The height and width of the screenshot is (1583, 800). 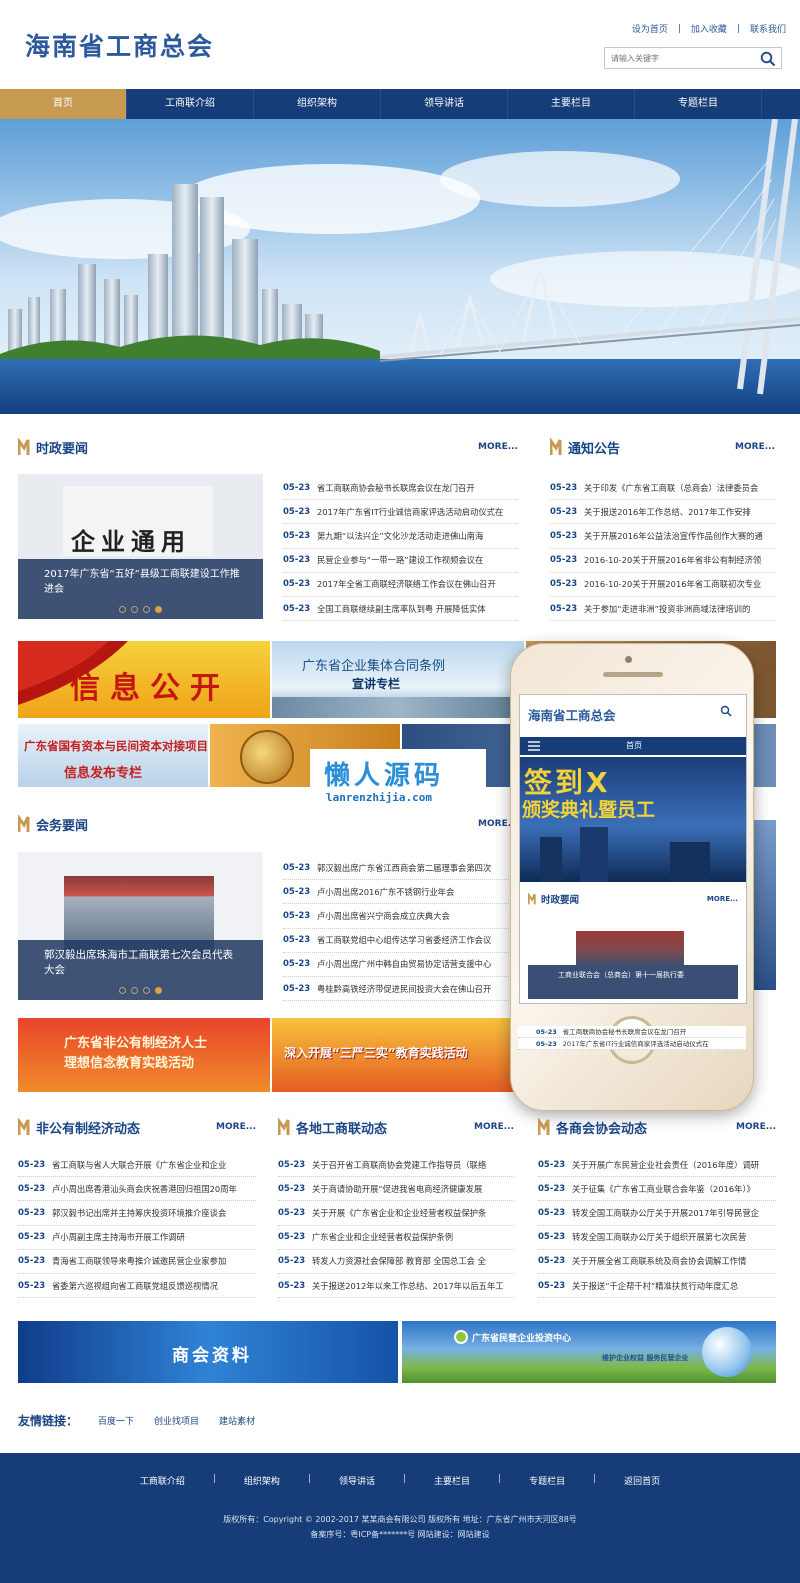 I want to click on list-item: 05-23 关于开展《广东省企业和企业经营者权益保护条, so click(x=396, y=1213).